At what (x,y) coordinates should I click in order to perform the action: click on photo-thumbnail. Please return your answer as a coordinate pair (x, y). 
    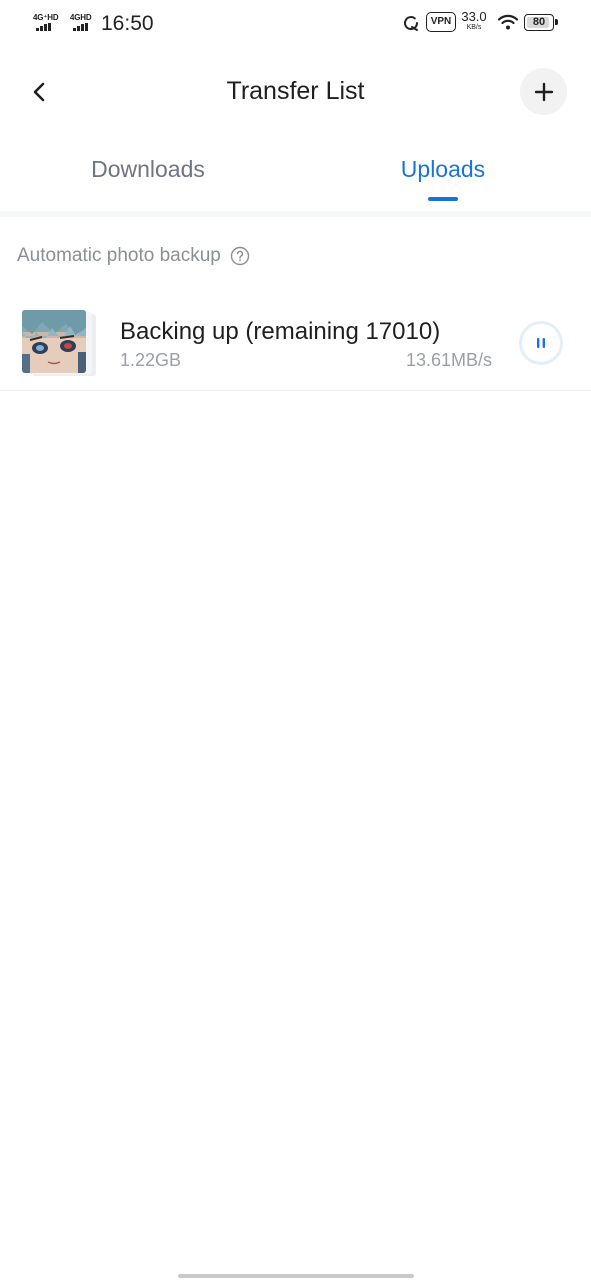
    Looking at the image, I should click on (54, 341).